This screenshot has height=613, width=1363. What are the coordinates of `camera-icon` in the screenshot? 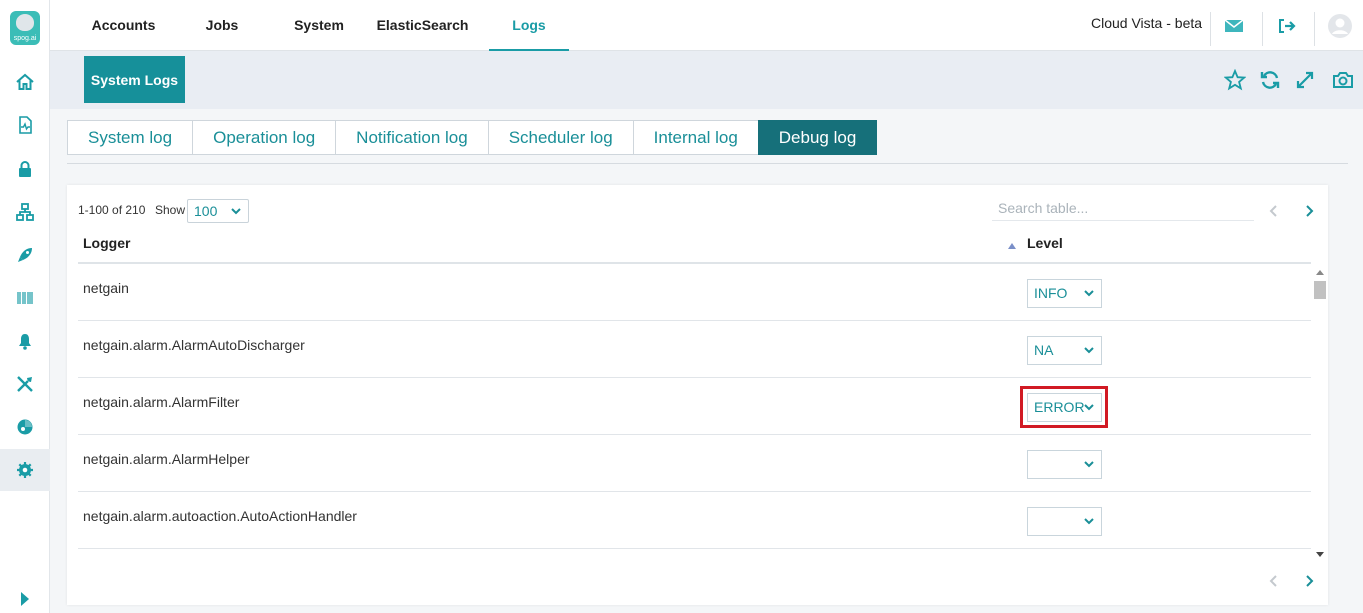 It's located at (1343, 80).